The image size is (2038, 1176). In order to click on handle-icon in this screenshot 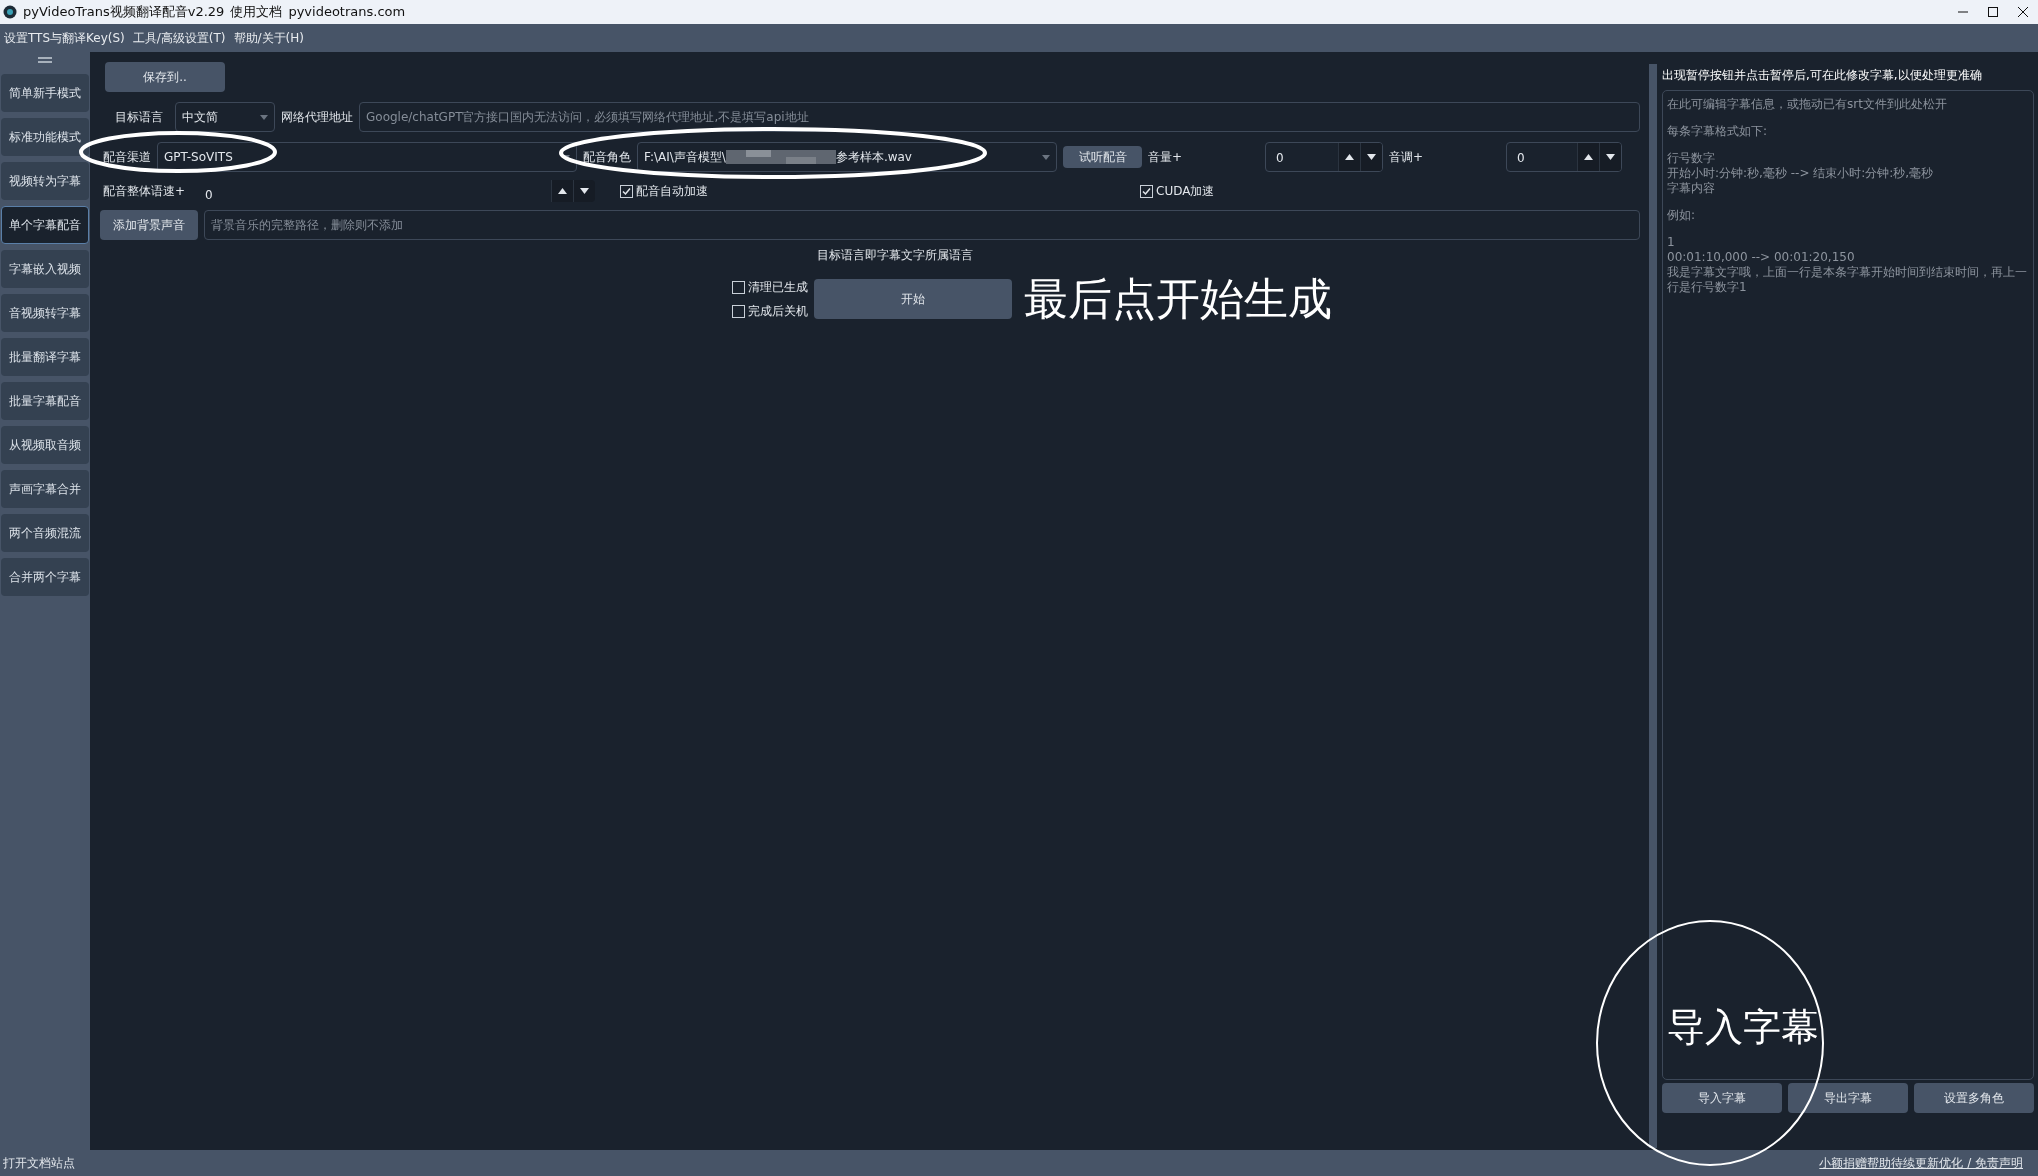, I will do `click(45, 60)`.